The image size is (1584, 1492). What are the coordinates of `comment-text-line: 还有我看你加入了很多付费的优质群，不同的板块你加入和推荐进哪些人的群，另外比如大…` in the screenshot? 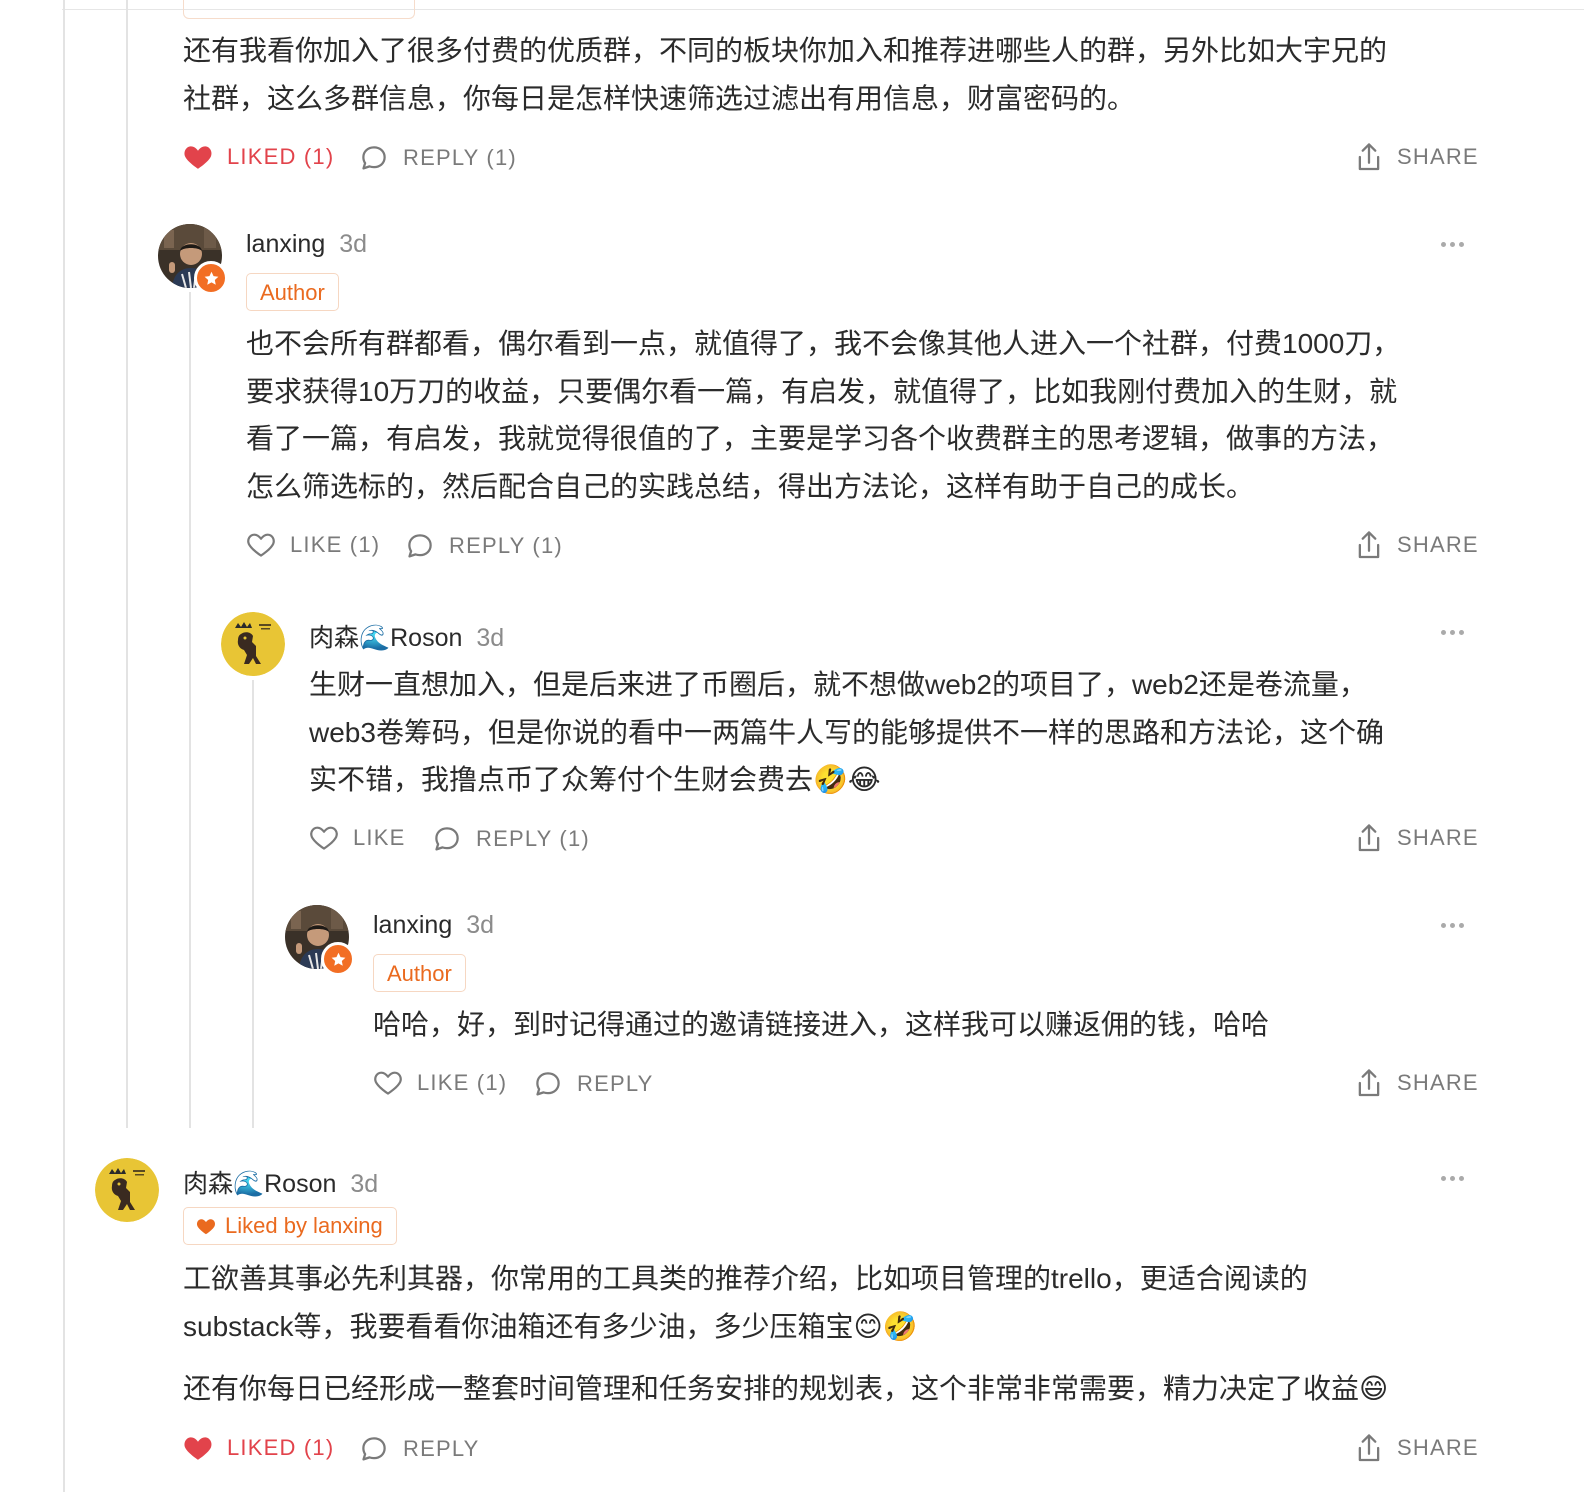 It's located at (785, 50).